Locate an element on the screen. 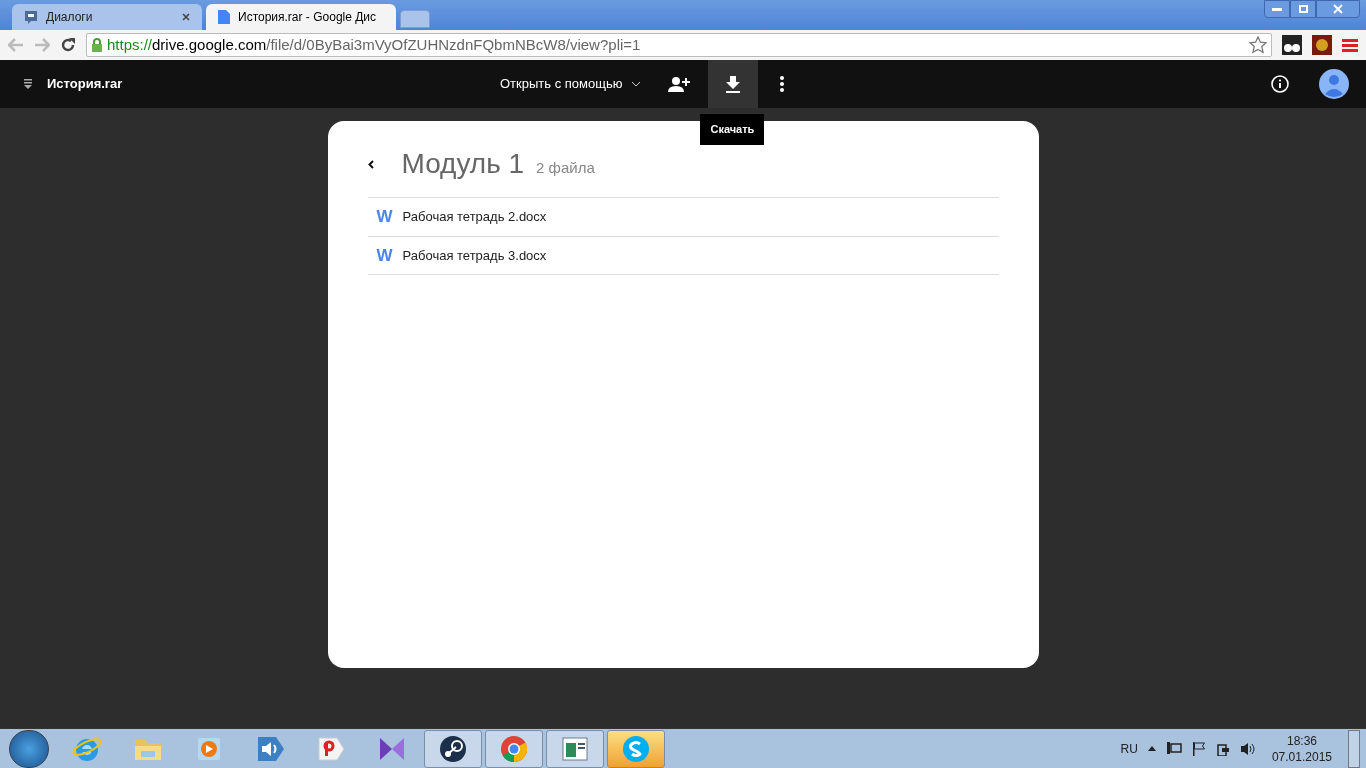 This screenshot has height=768, width=1366. file-count: 2 файла is located at coordinates (565, 168).